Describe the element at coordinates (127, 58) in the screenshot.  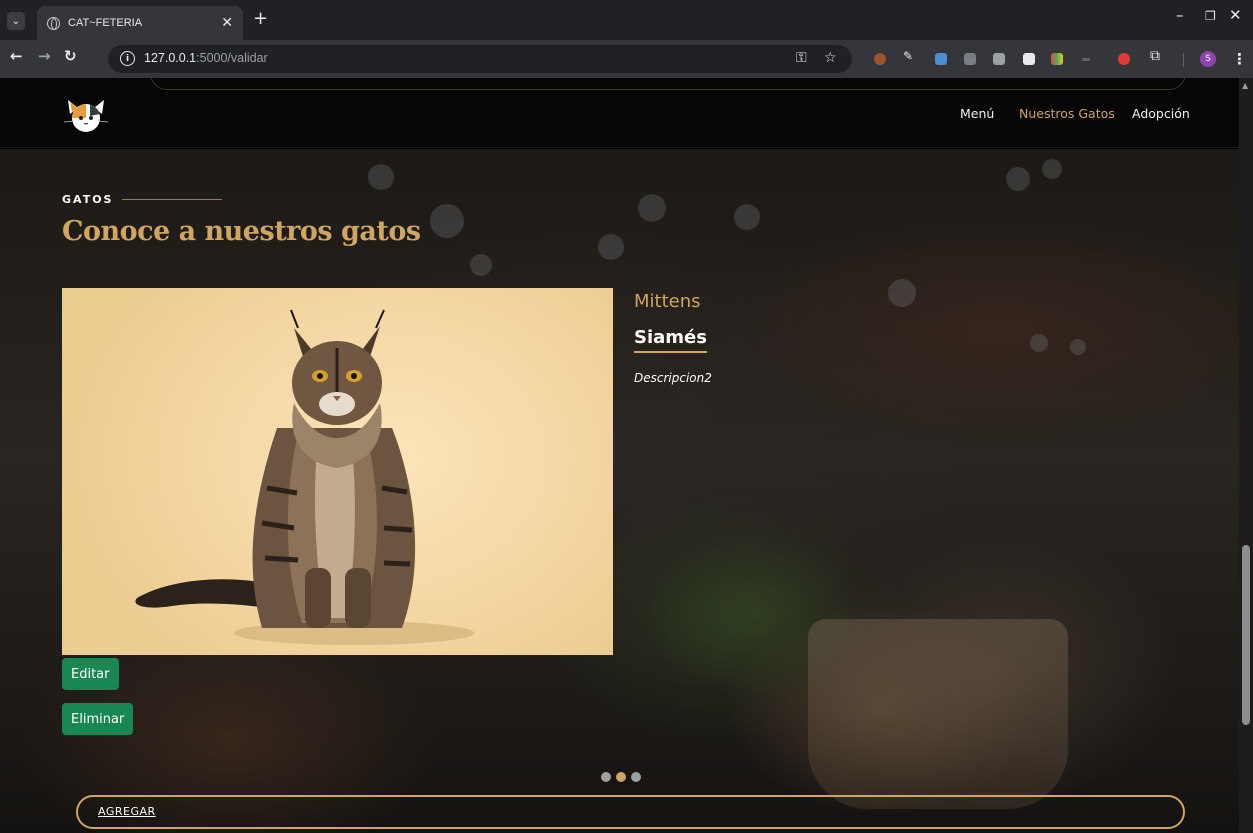
I see `site-info-icon: i` at that location.